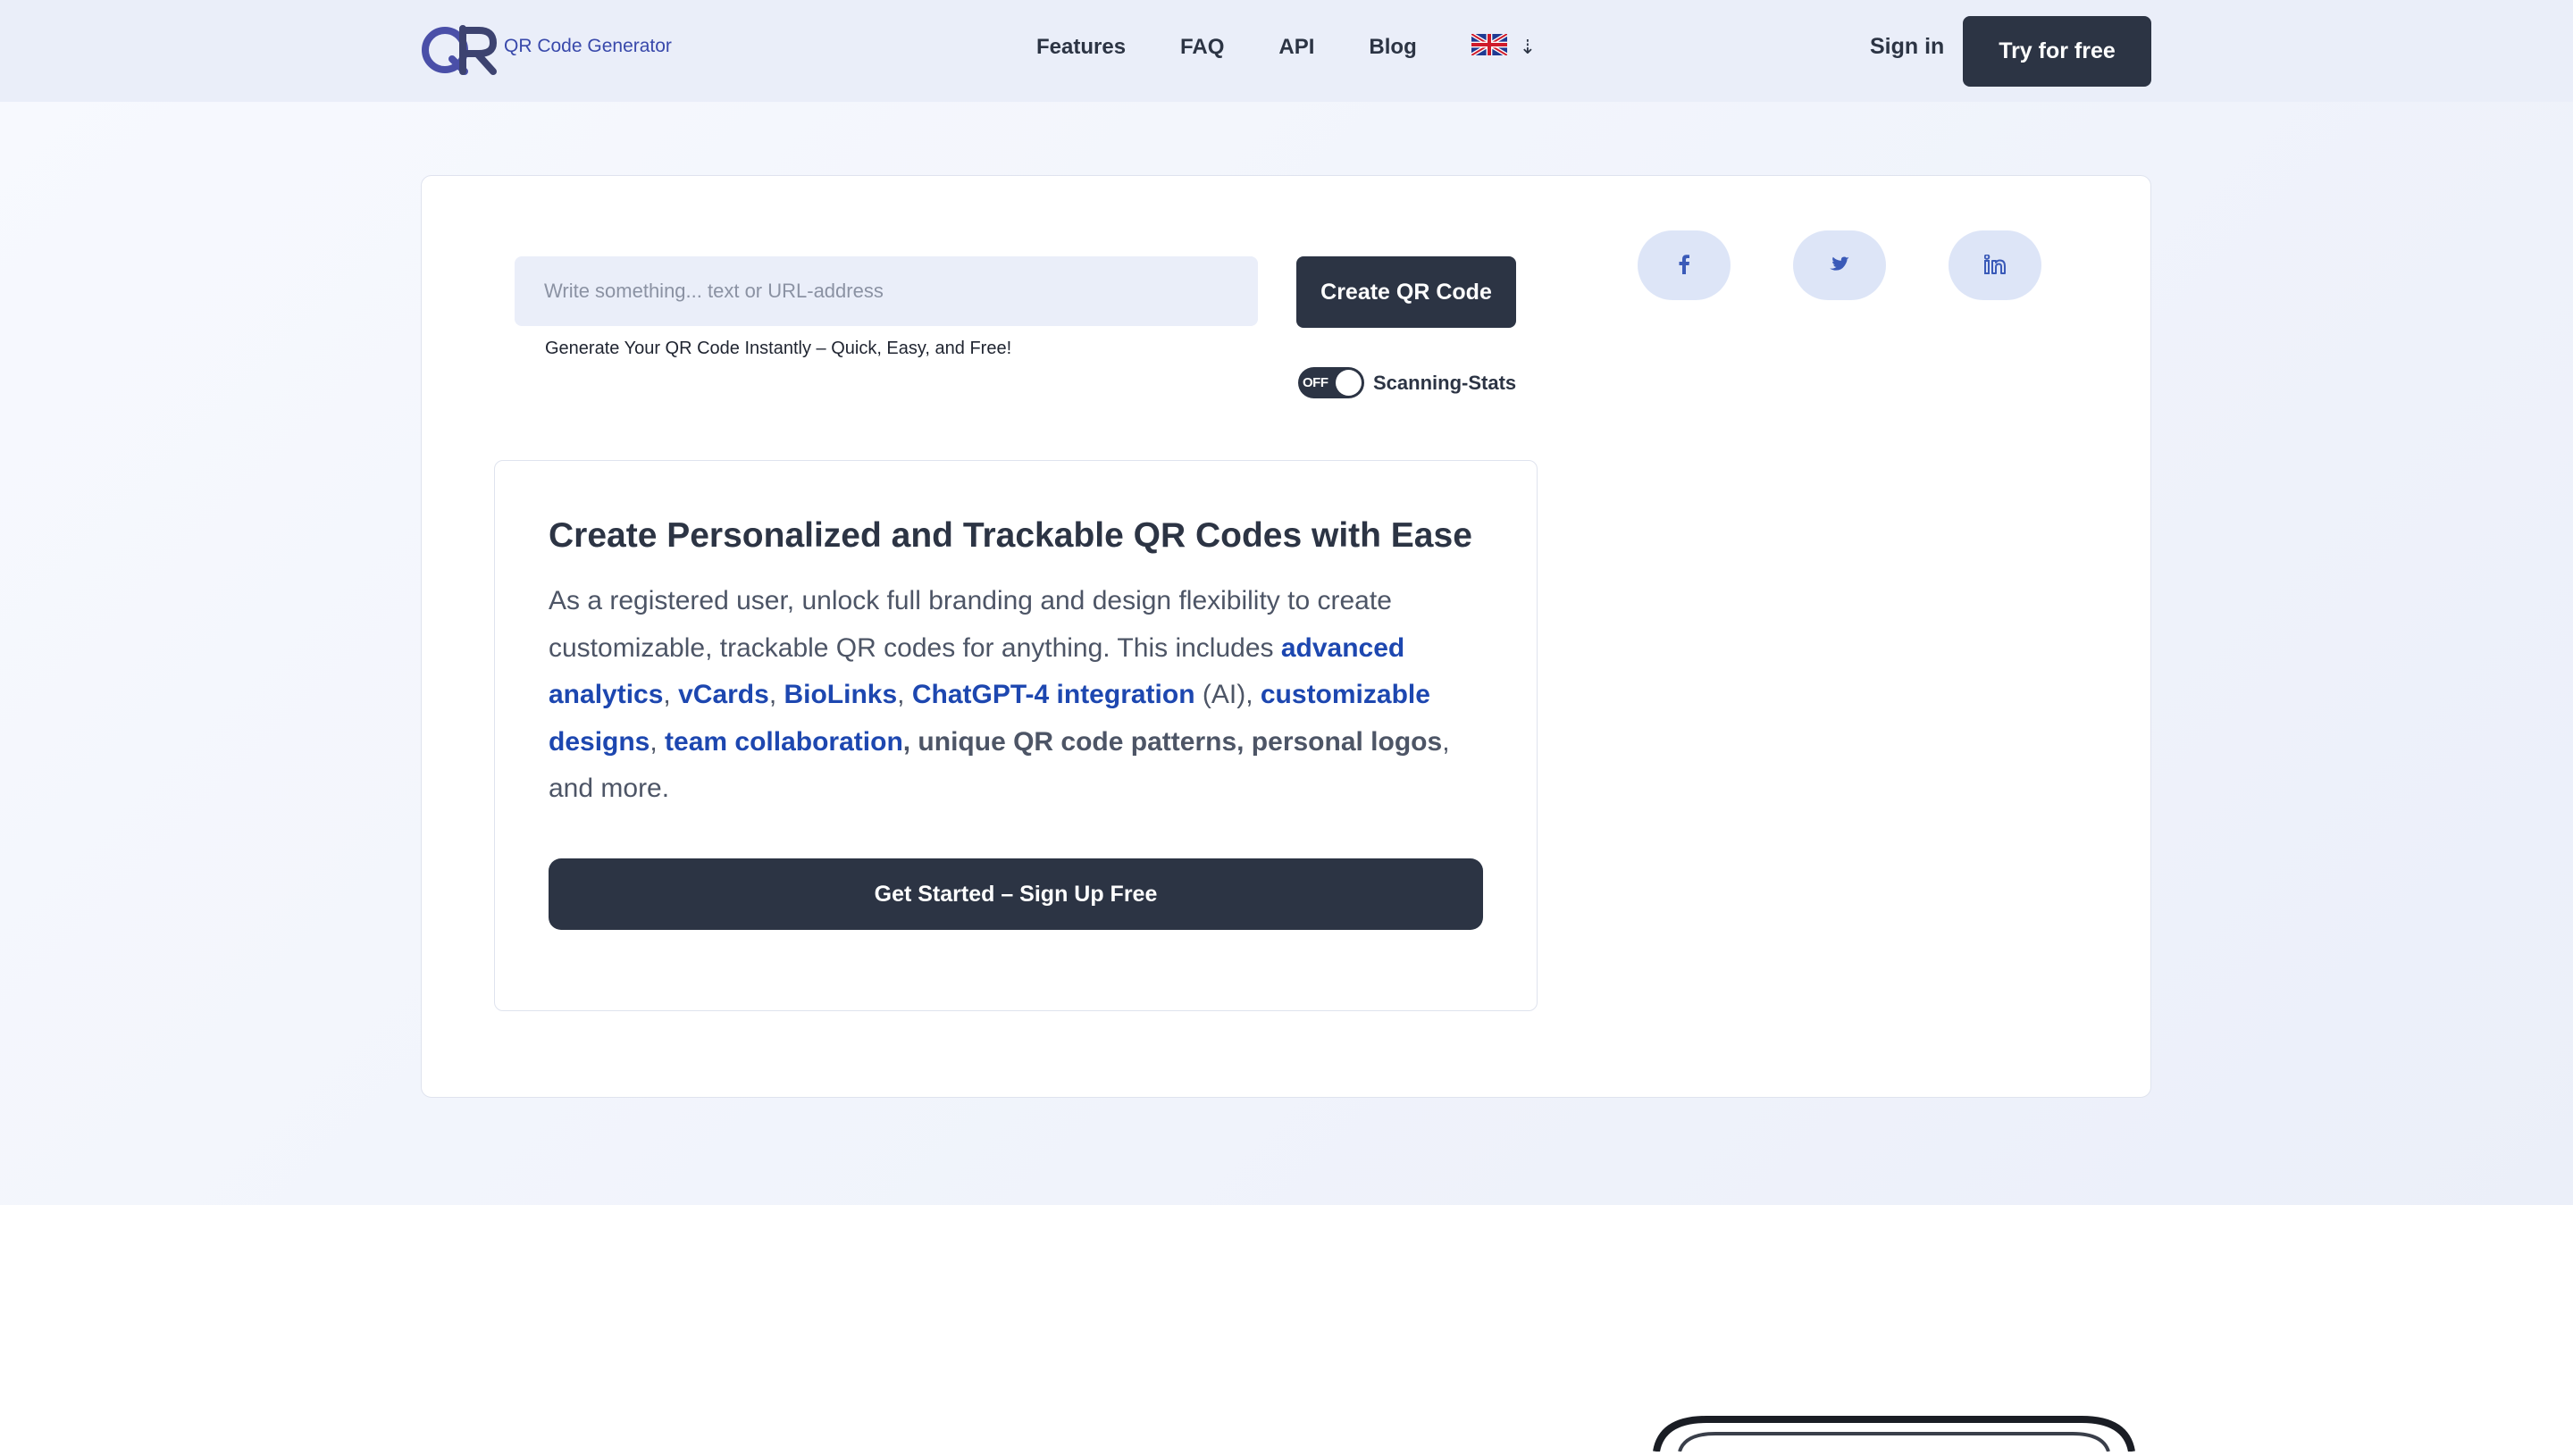 Image resolution: width=2573 pixels, height=1456 pixels. What do you see at coordinates (1202, 47) in the screenshot?
I see `nav-faq: FAQ` at bounding box center [1202, 47].